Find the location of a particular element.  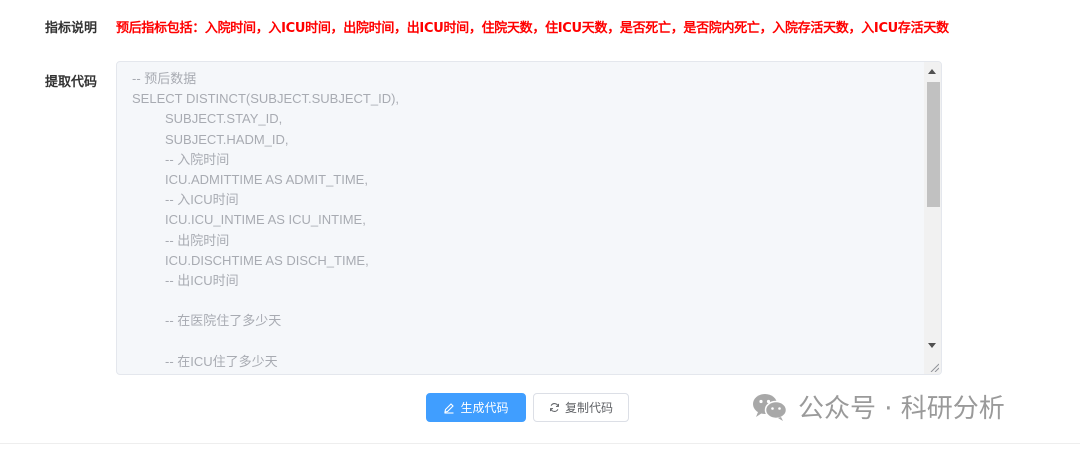

code-line-blurred: , is located at coordinates (527, 301).